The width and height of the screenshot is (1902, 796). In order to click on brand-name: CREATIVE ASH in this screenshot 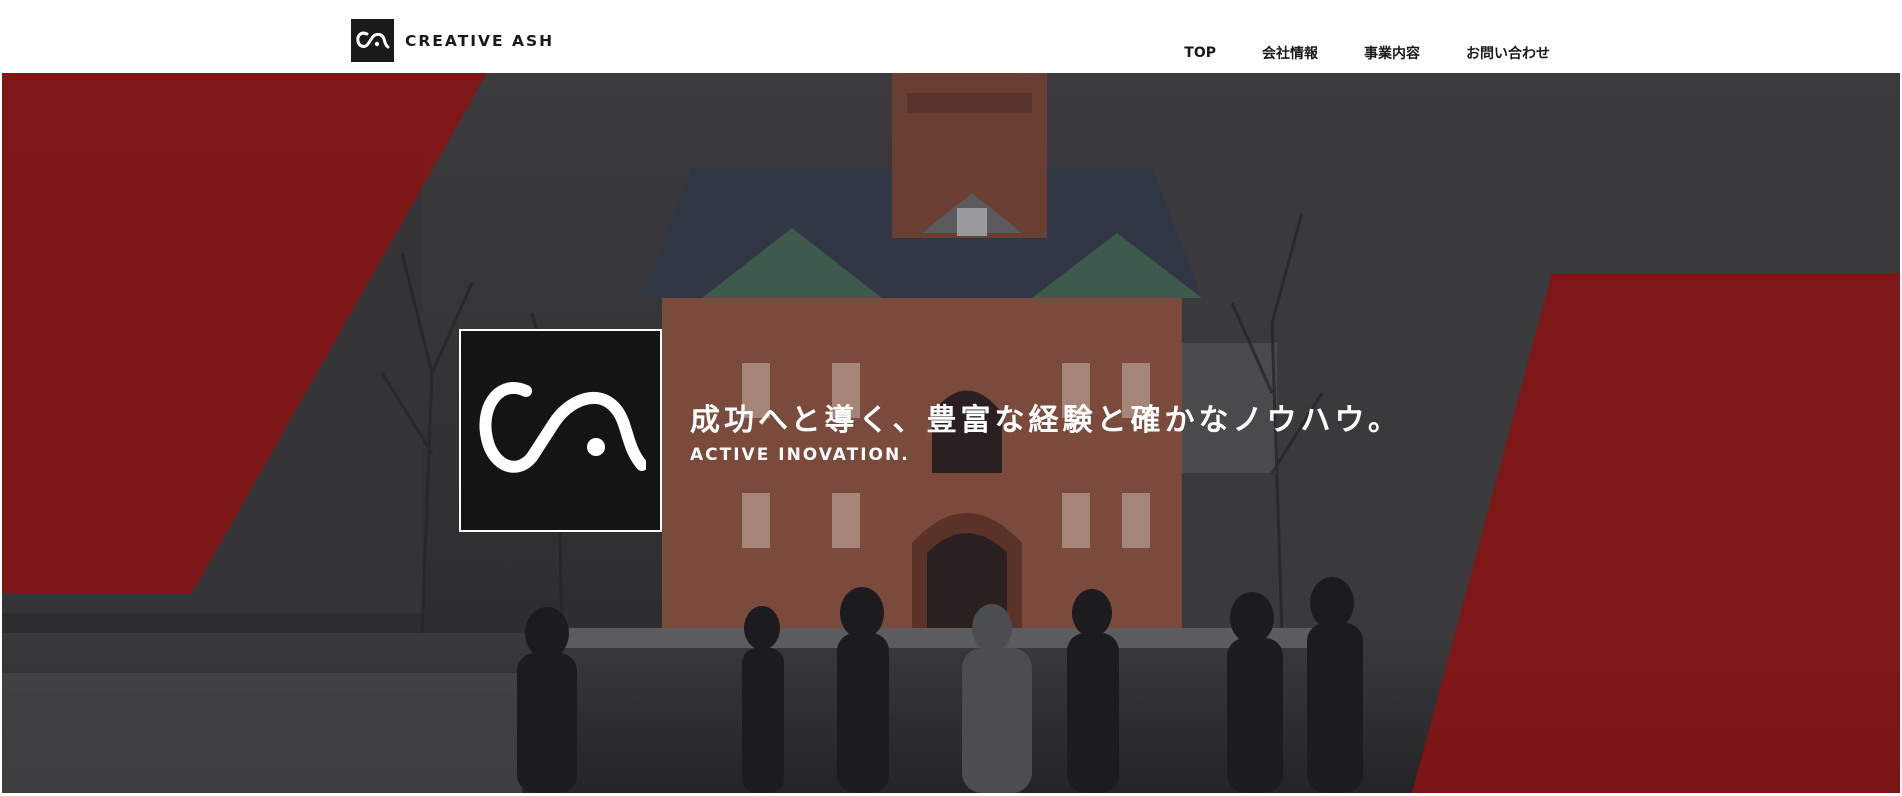, I will do `click(480, 40)`.